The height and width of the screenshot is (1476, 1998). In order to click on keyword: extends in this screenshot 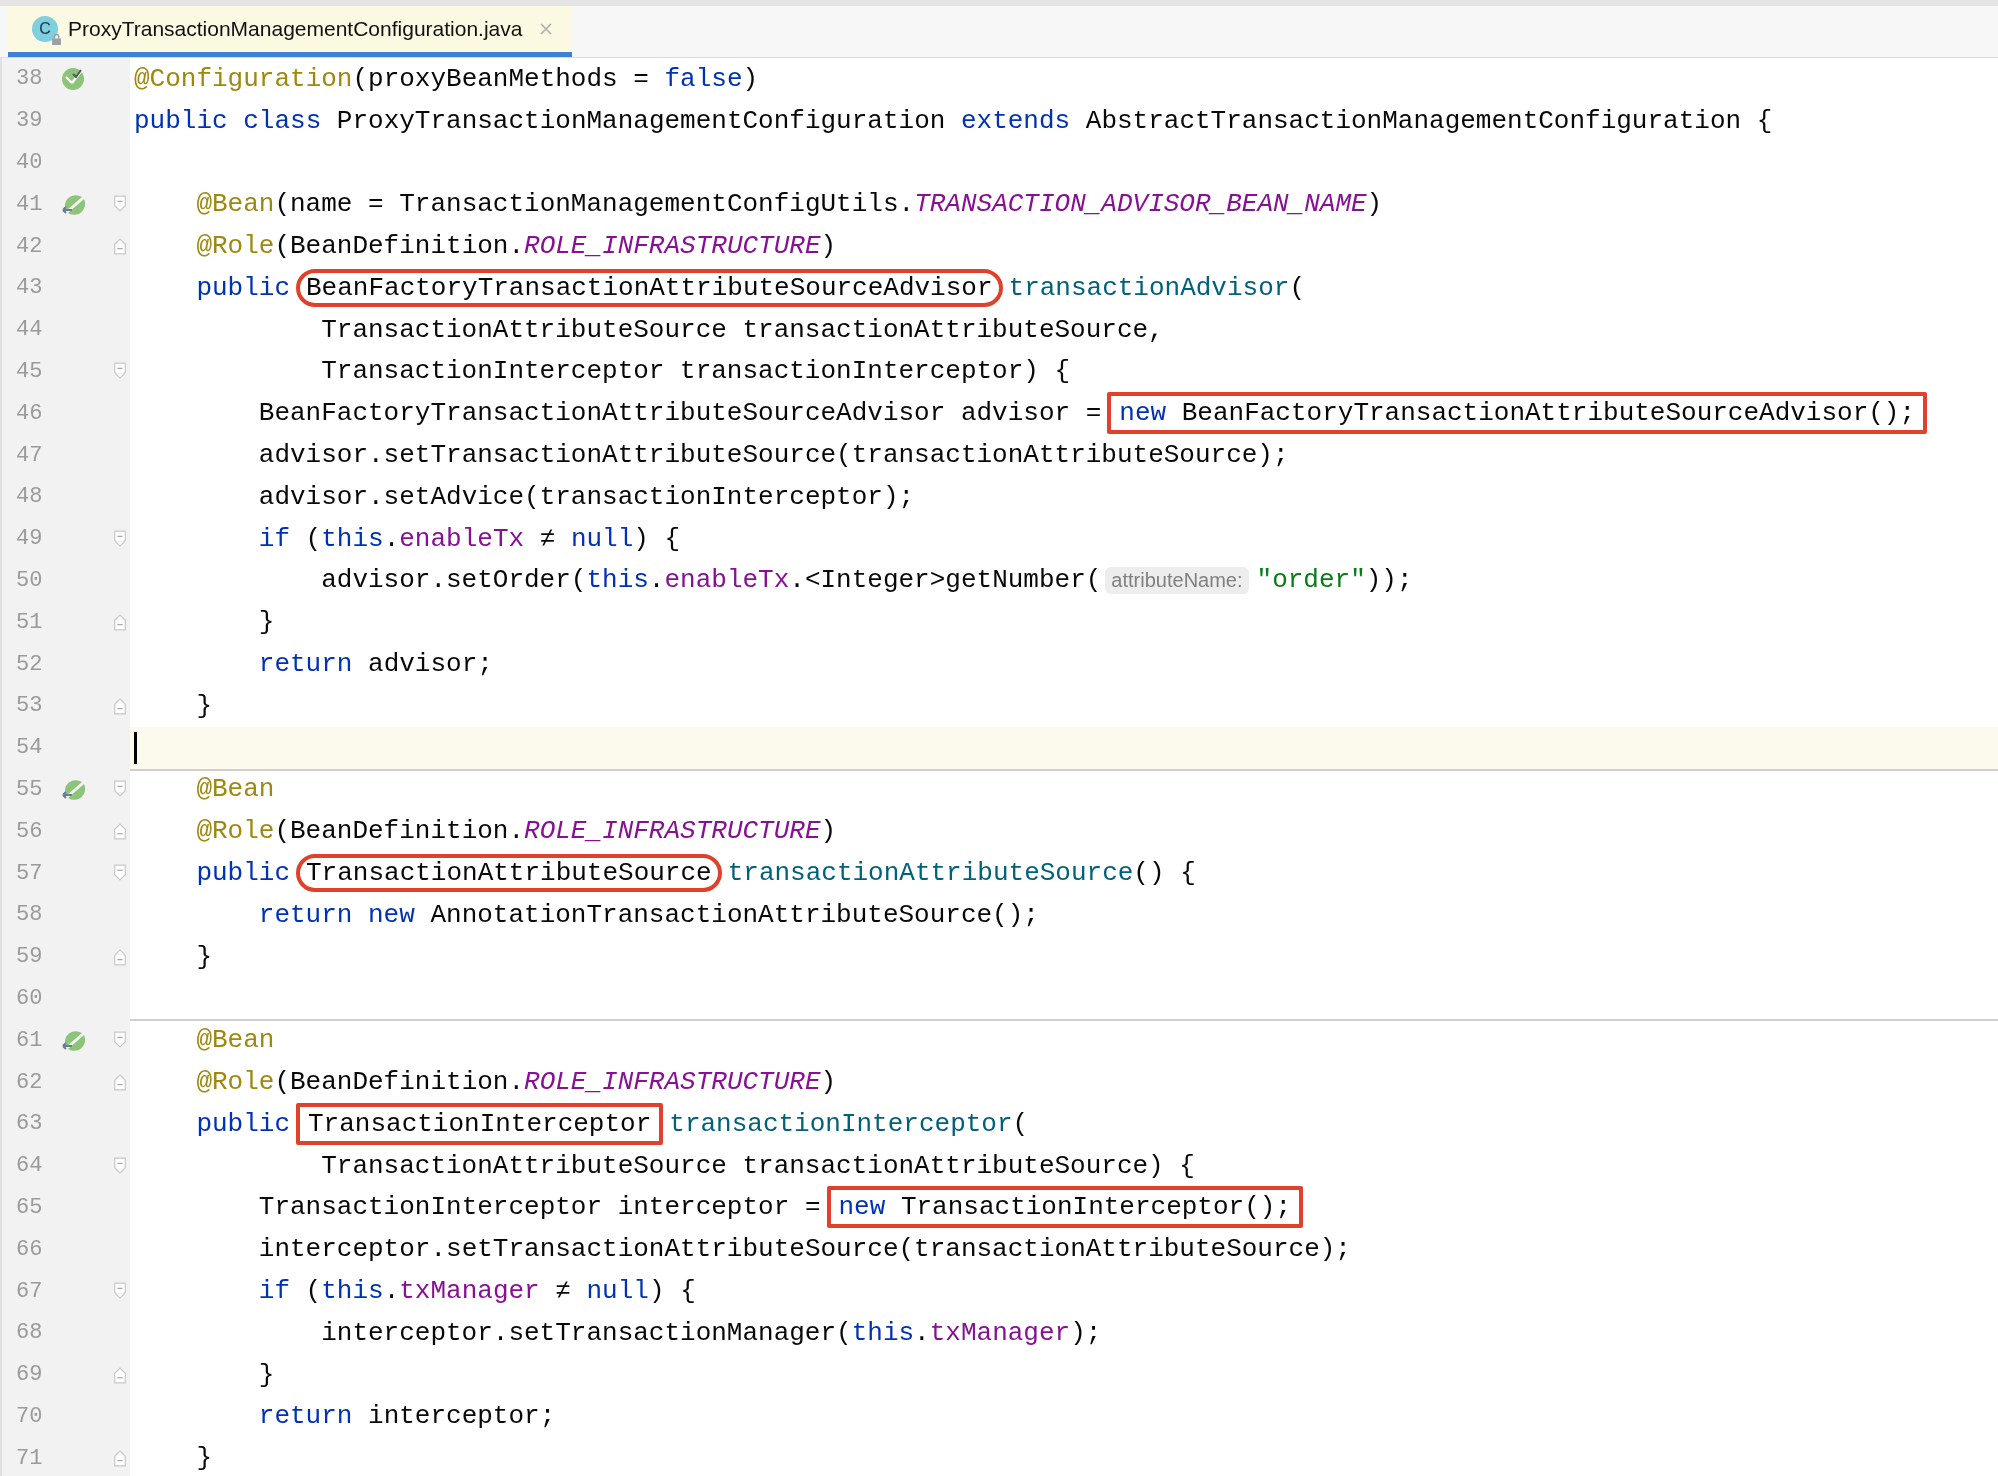, I will do `click(1015, 120)`.